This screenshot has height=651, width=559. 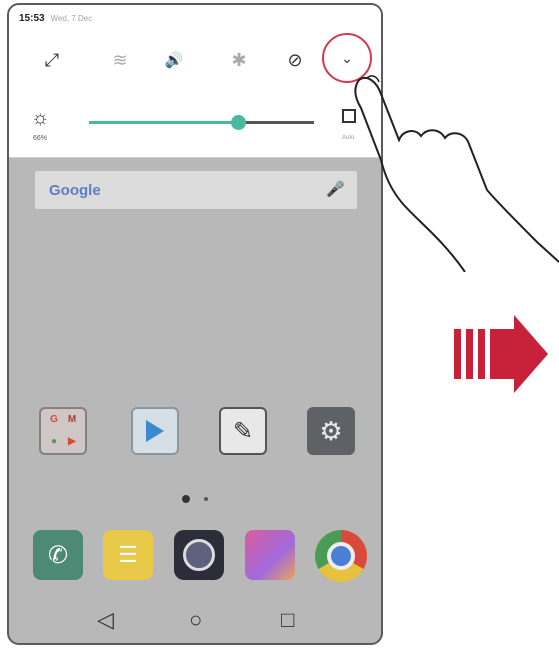 I want to click on nav-back-button: ◁, so click(x=105, y=620).